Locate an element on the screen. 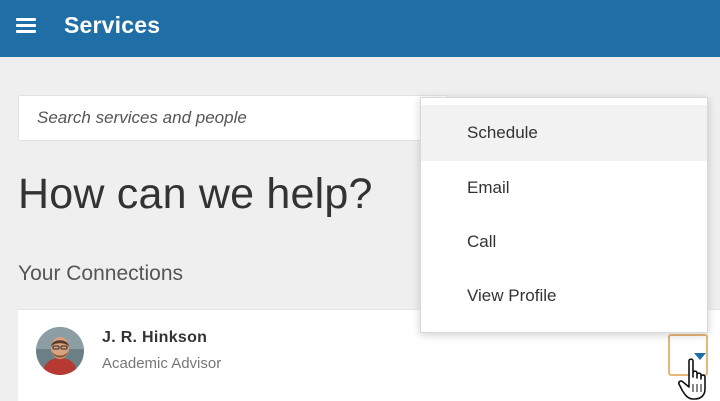 The image size is (720, 401). page-heading: How can we help? is located at coordinates (195, 194).